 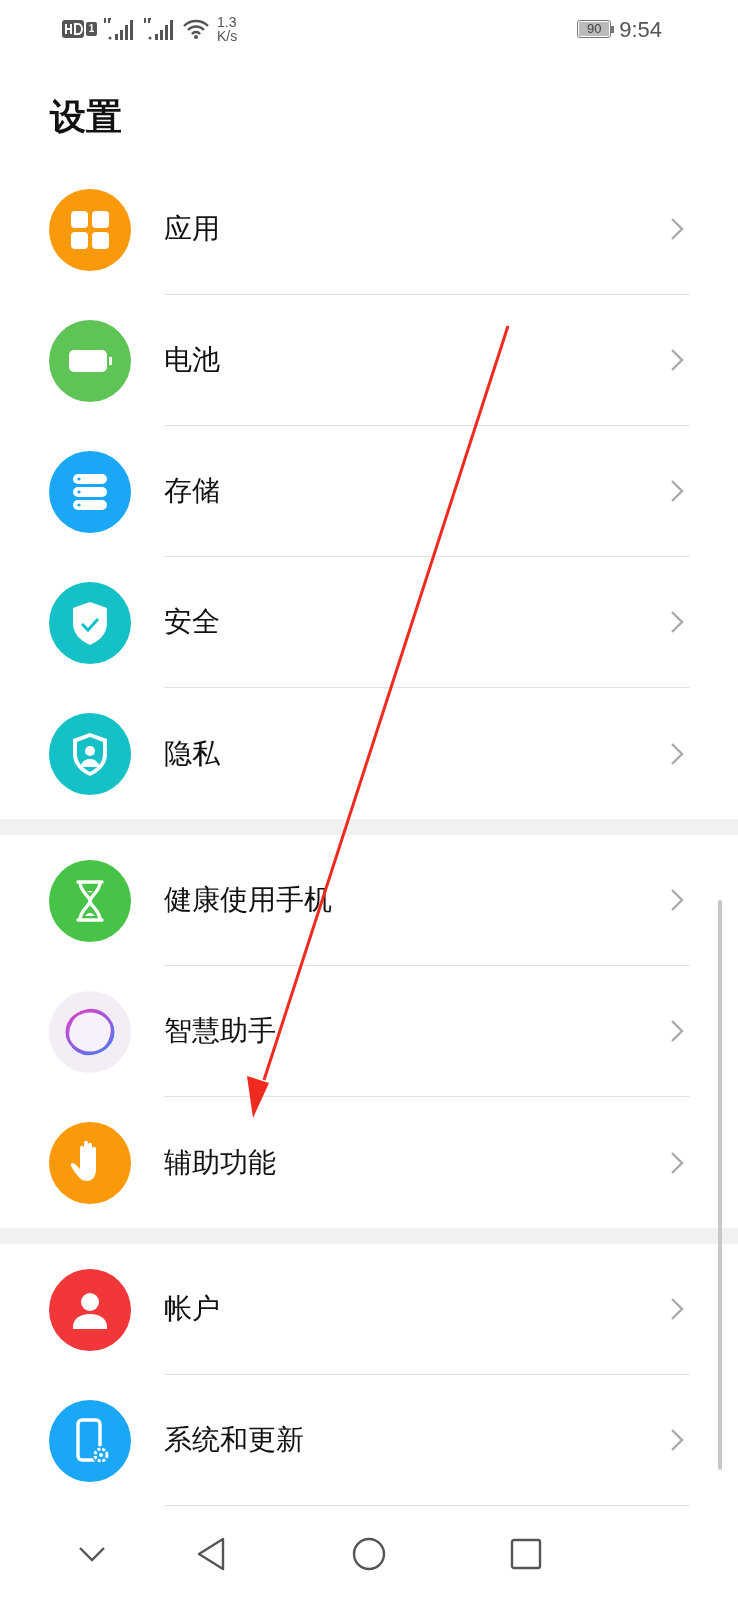 What do you see at coordinates (596, 29) in the screenshot?
I see `battery-indicator: 90` at bounding box center [596, 29].